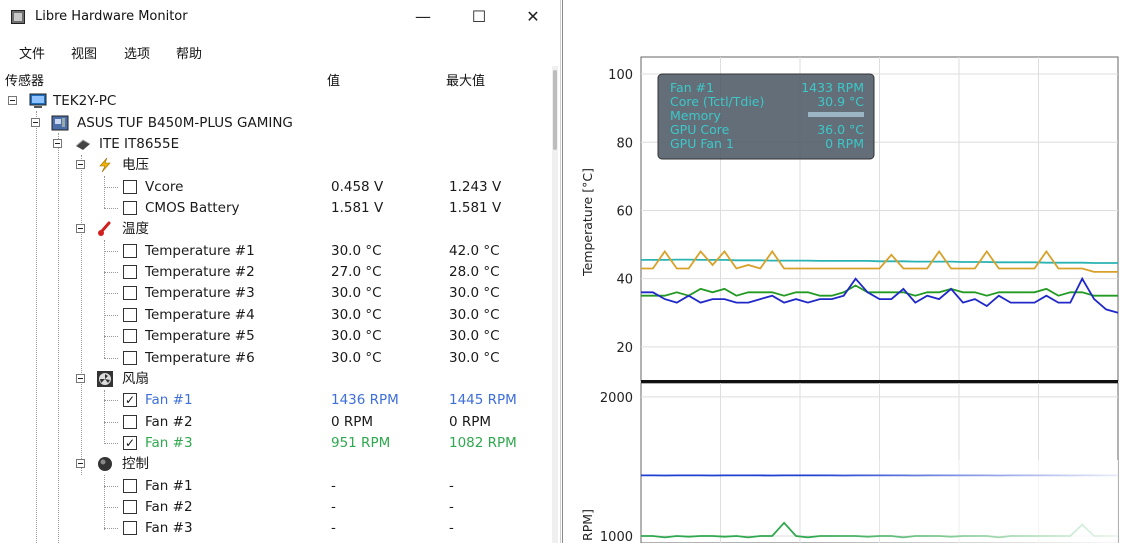 This screenshot has width=1137, height=547. What do you see at coordinates (423, 17) in the screenshot?
I see `minimize-button: —` at bounding box center [423, 17].